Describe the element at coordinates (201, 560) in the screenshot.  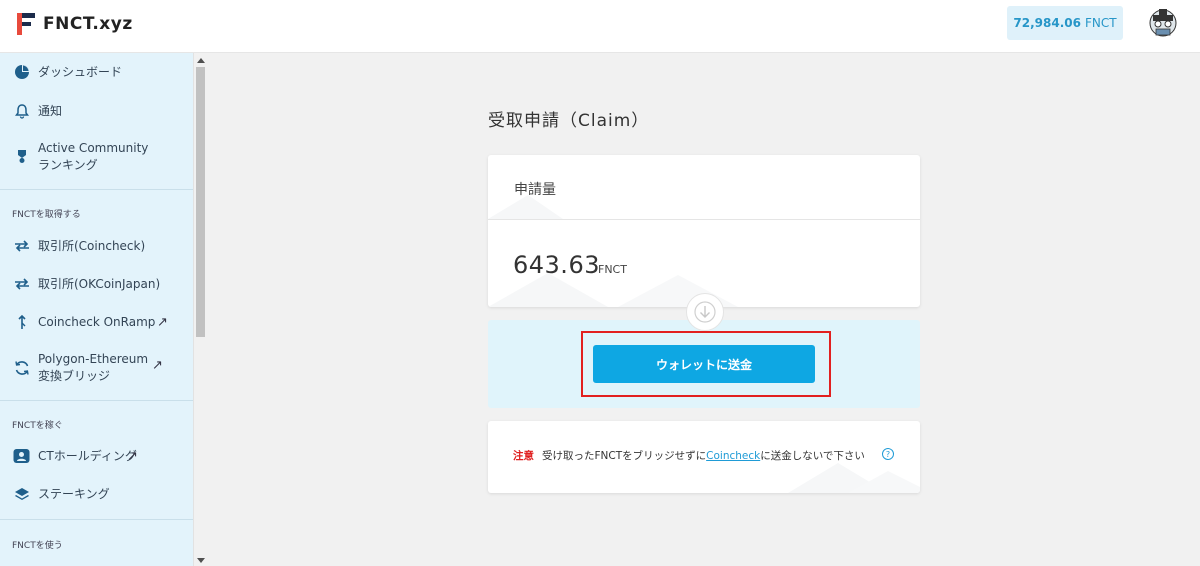
I see `scroll-down-arrow-icon` at that location.